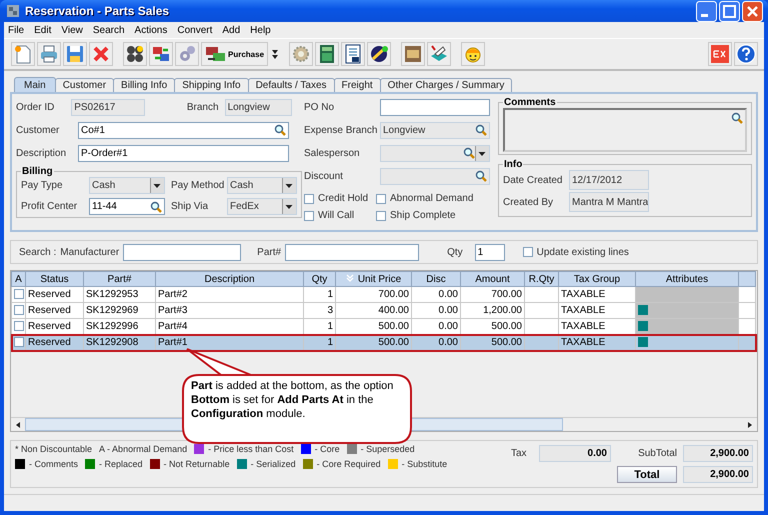  Describe the element at coordinates (541, 279) in the screenshot. I see `column-header: R.Qty` at that location.